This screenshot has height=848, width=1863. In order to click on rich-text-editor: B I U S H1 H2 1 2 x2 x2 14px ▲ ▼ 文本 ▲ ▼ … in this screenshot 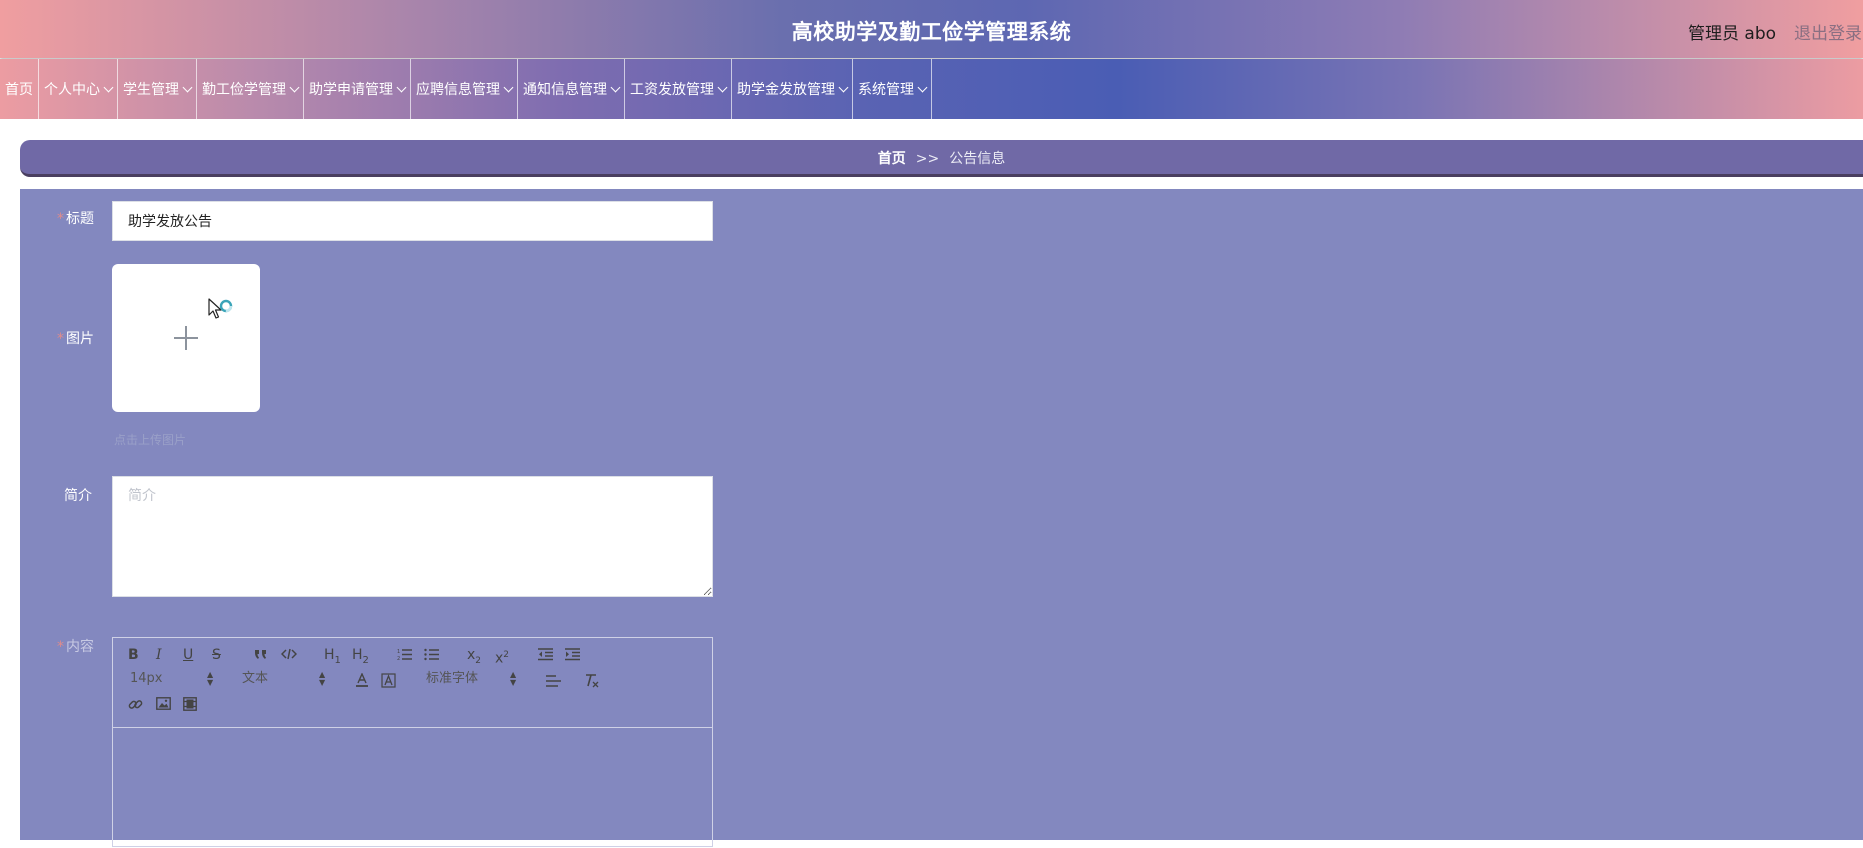, I will do `click(412, 742)`.